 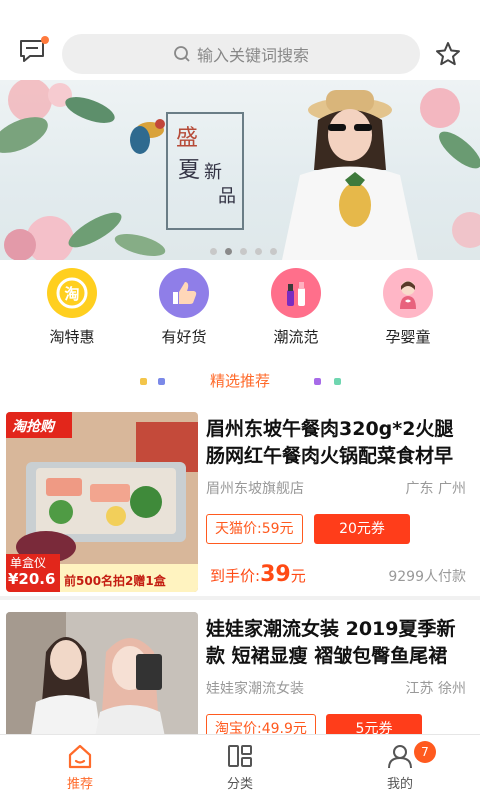 I want to click on search-icon, so click(x=182, y=54).